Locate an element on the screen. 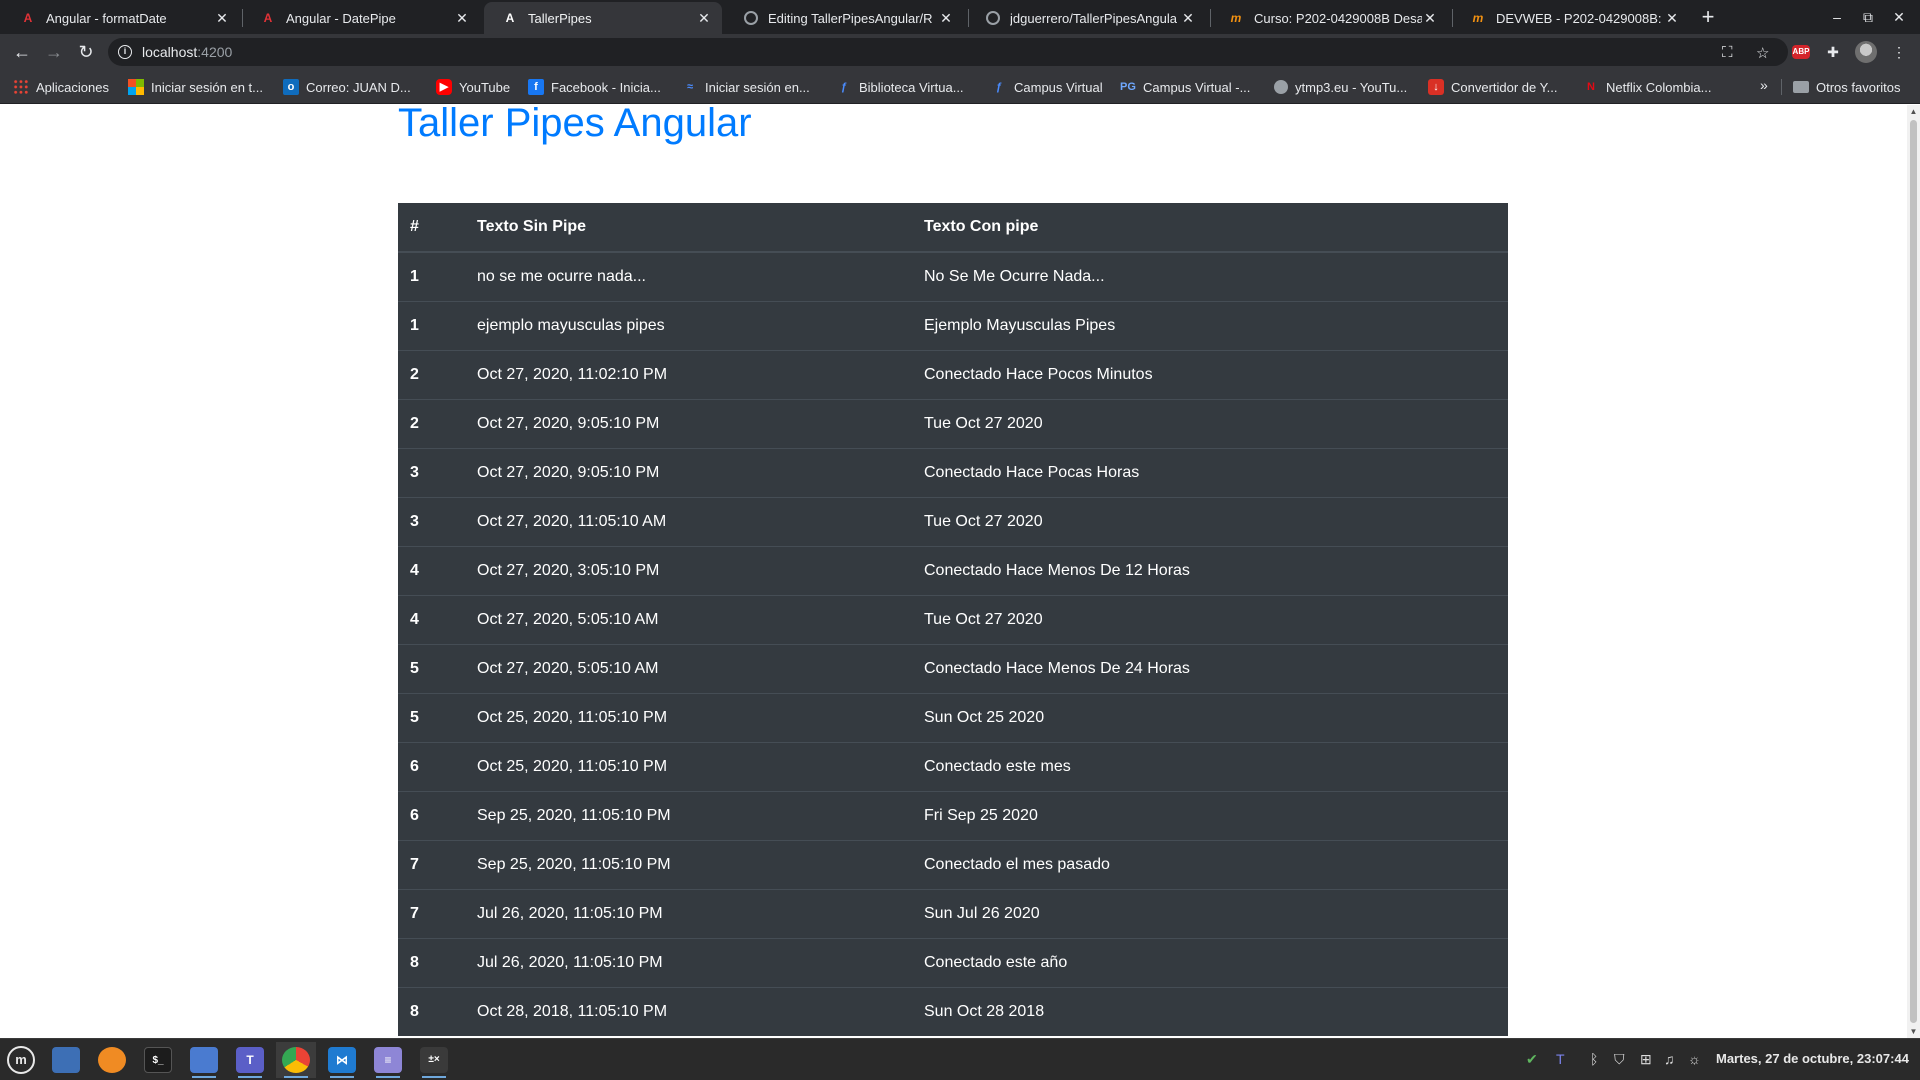  restore-button: ⧉ is located at coordinates (1868, 17).